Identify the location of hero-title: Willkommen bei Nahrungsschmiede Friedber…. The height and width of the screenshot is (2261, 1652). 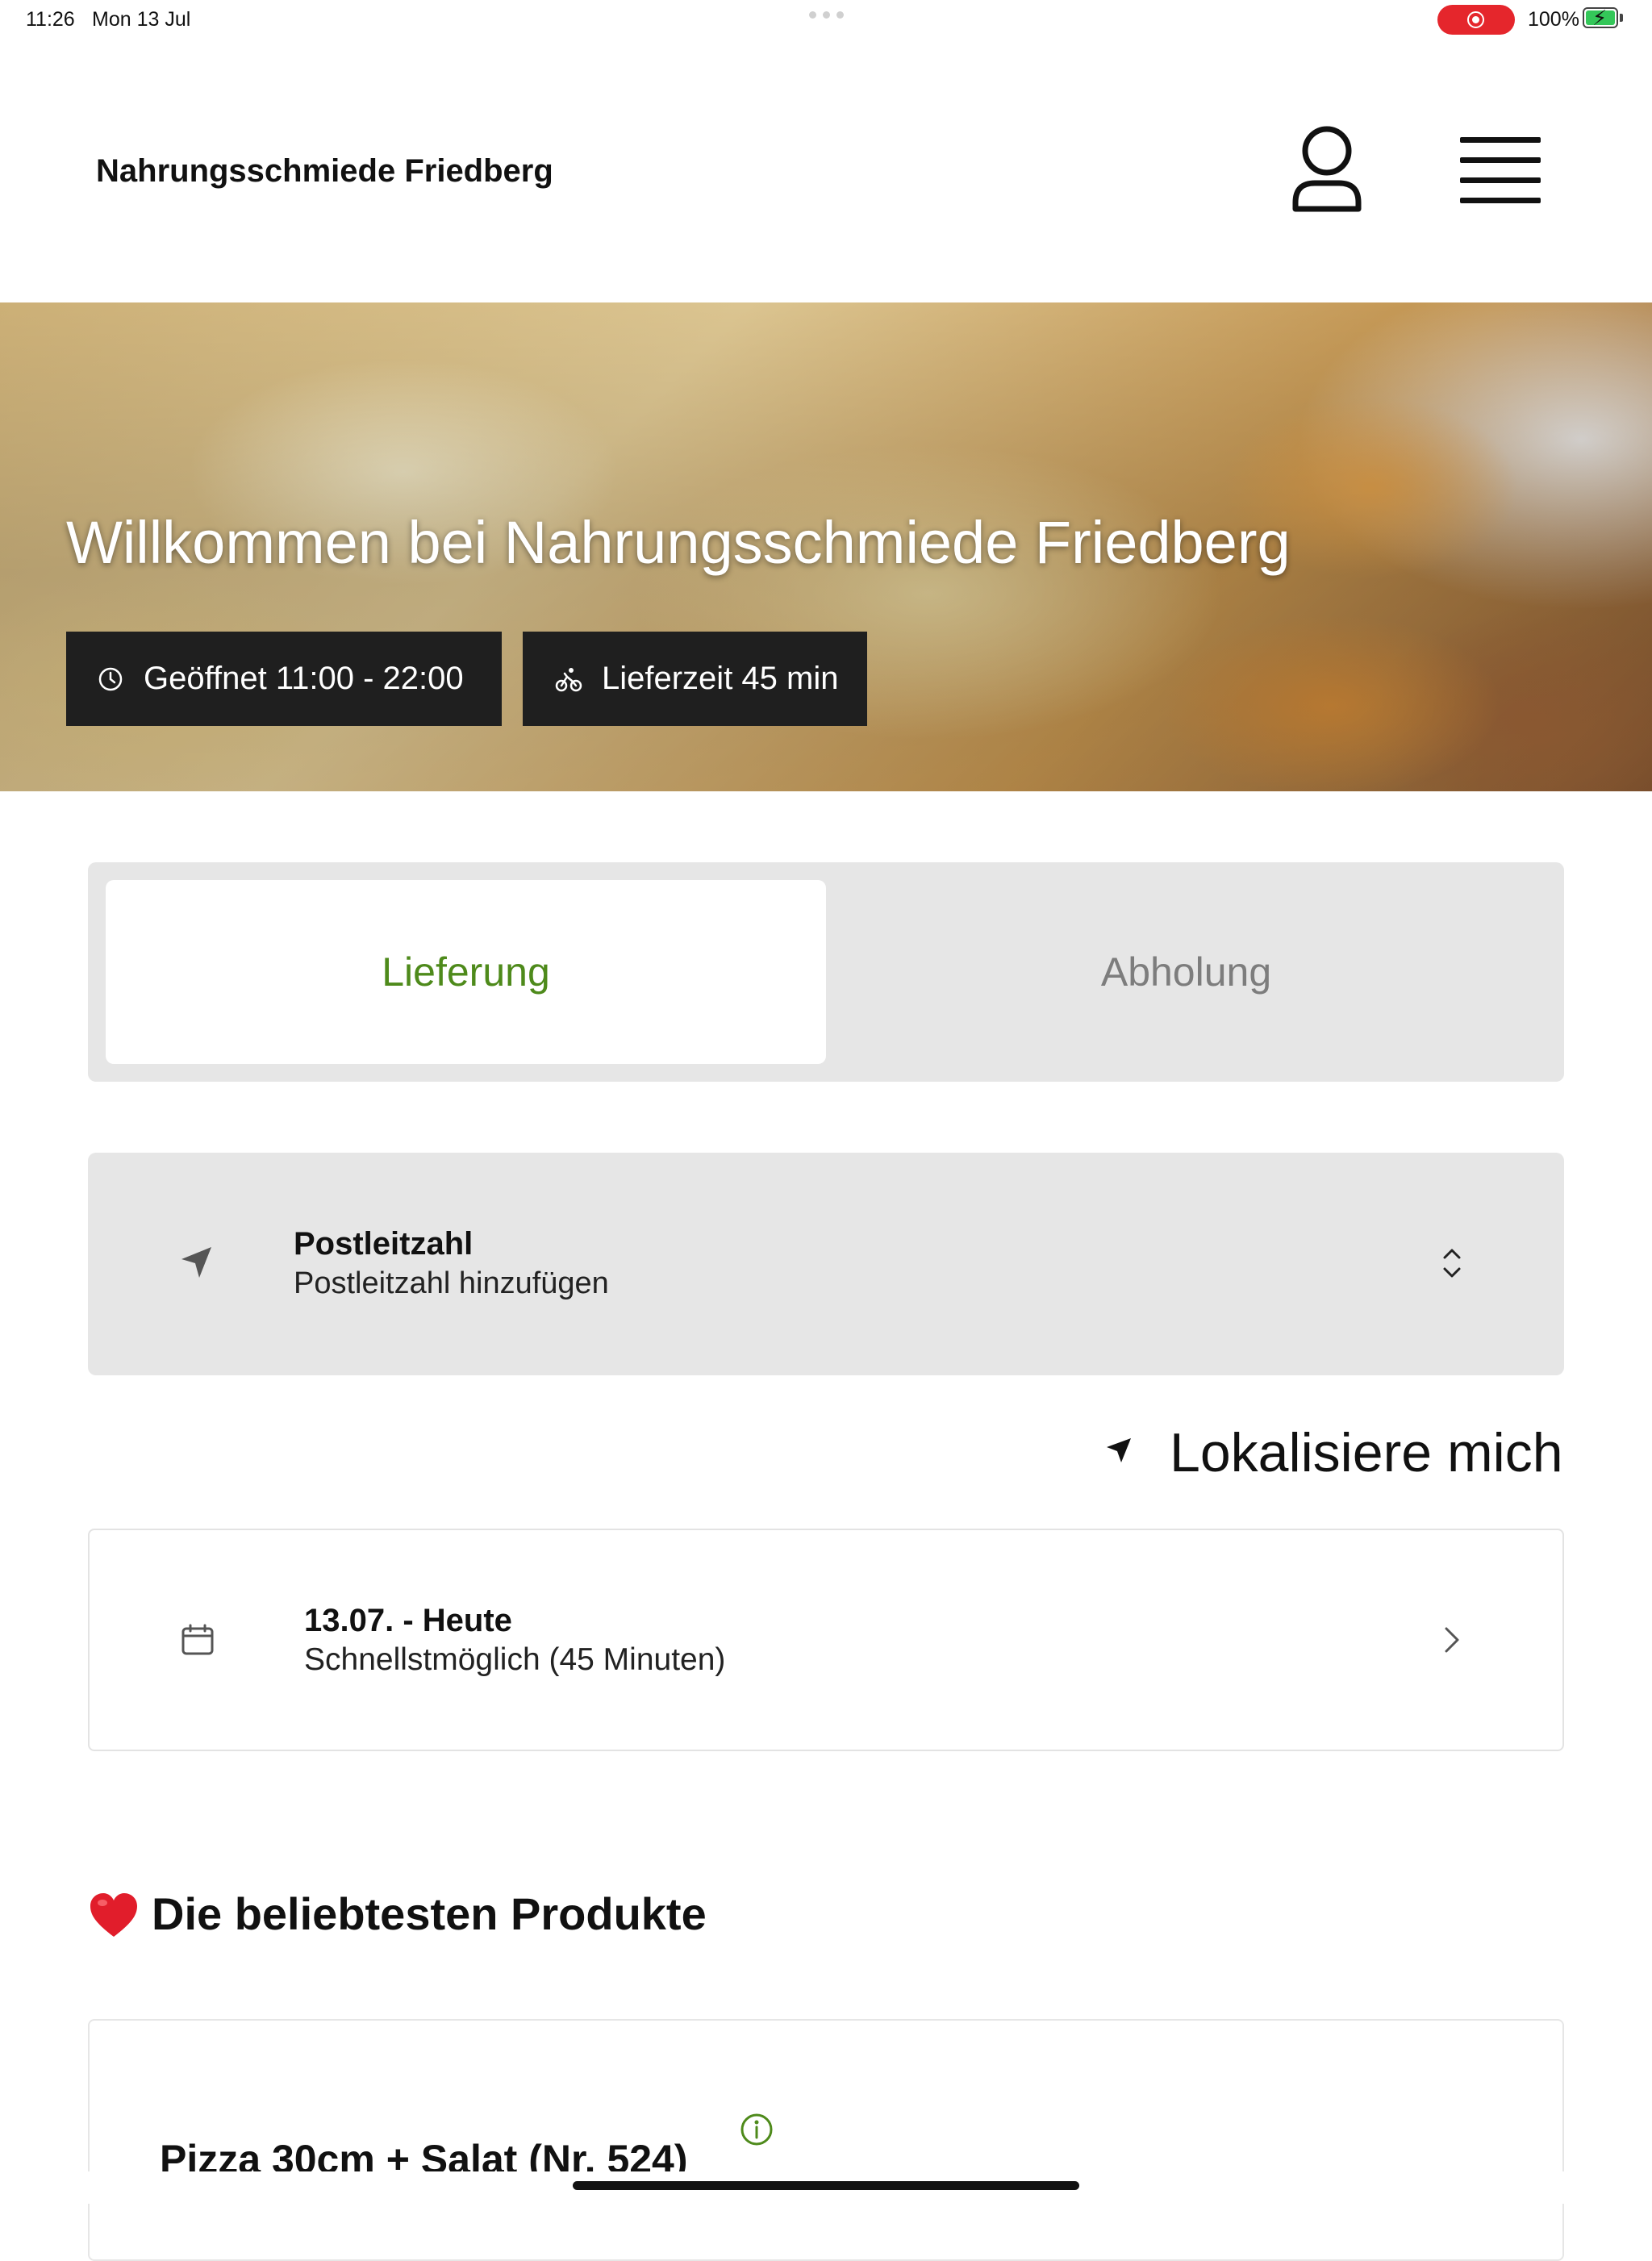
(679, 542).